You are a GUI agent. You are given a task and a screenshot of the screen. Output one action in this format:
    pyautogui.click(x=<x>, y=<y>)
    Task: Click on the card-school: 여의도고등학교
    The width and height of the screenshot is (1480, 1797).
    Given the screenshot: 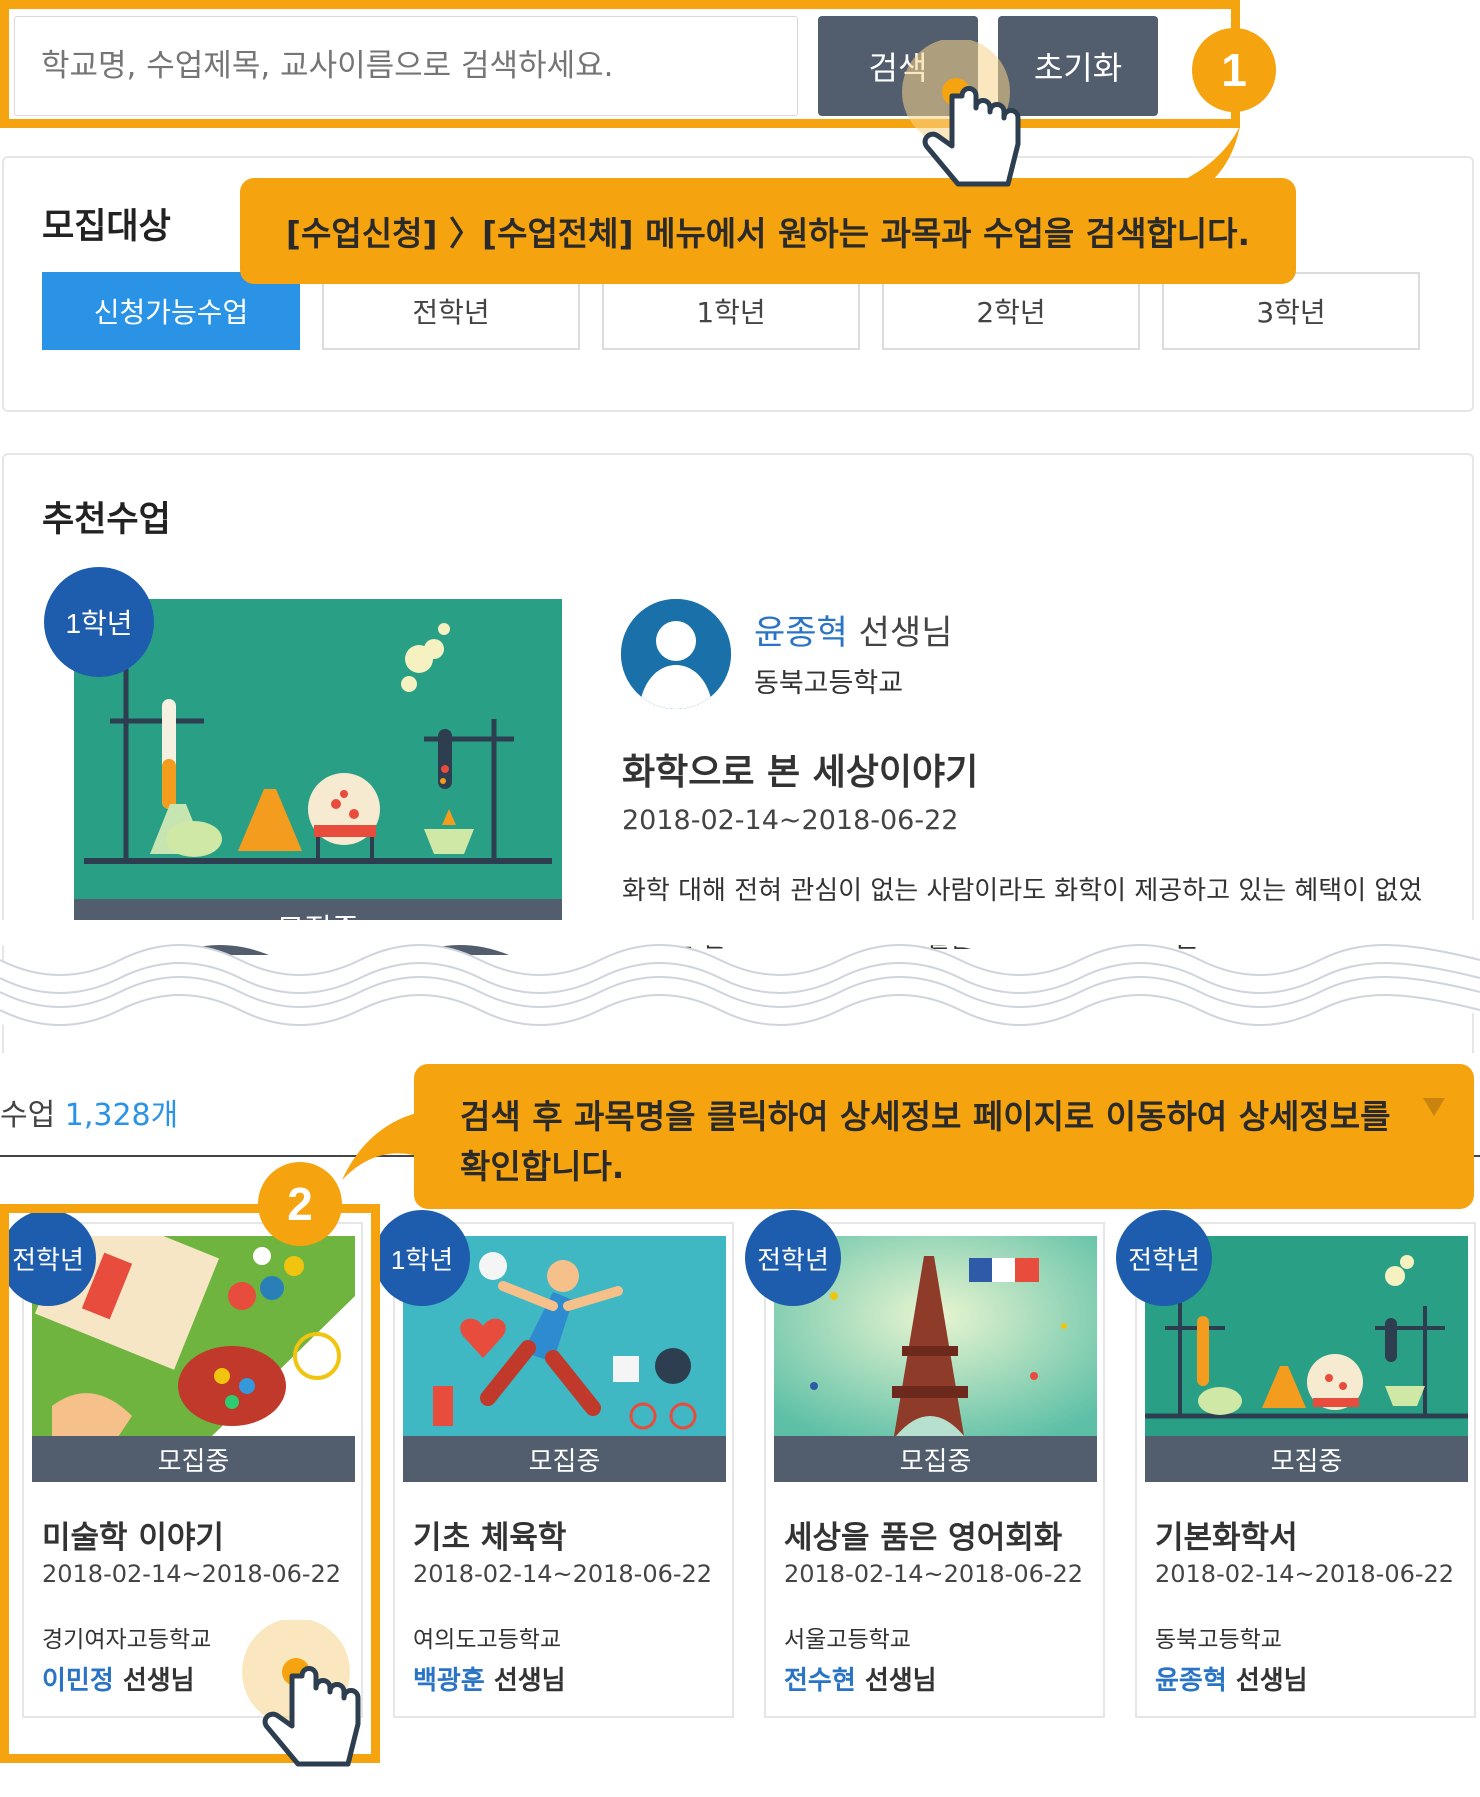 What is the action you would take?
    pyautogui.click(x=487, y=1640)
    